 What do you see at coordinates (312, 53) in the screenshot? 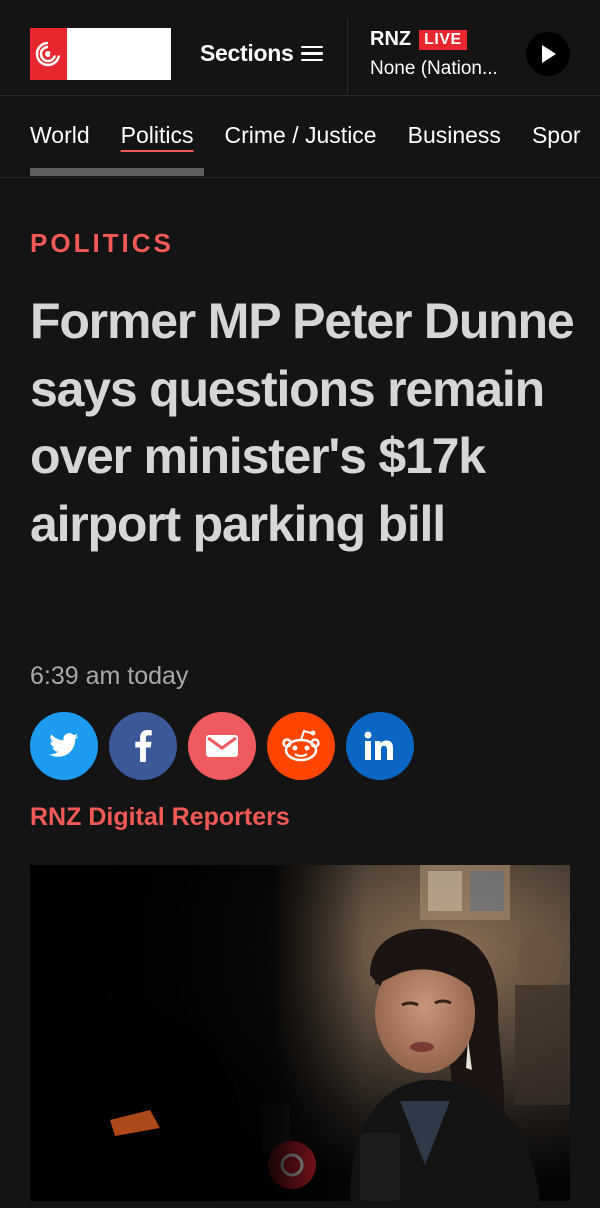
I see `hamburger-menu-icon` at bounding box center [312, 53].